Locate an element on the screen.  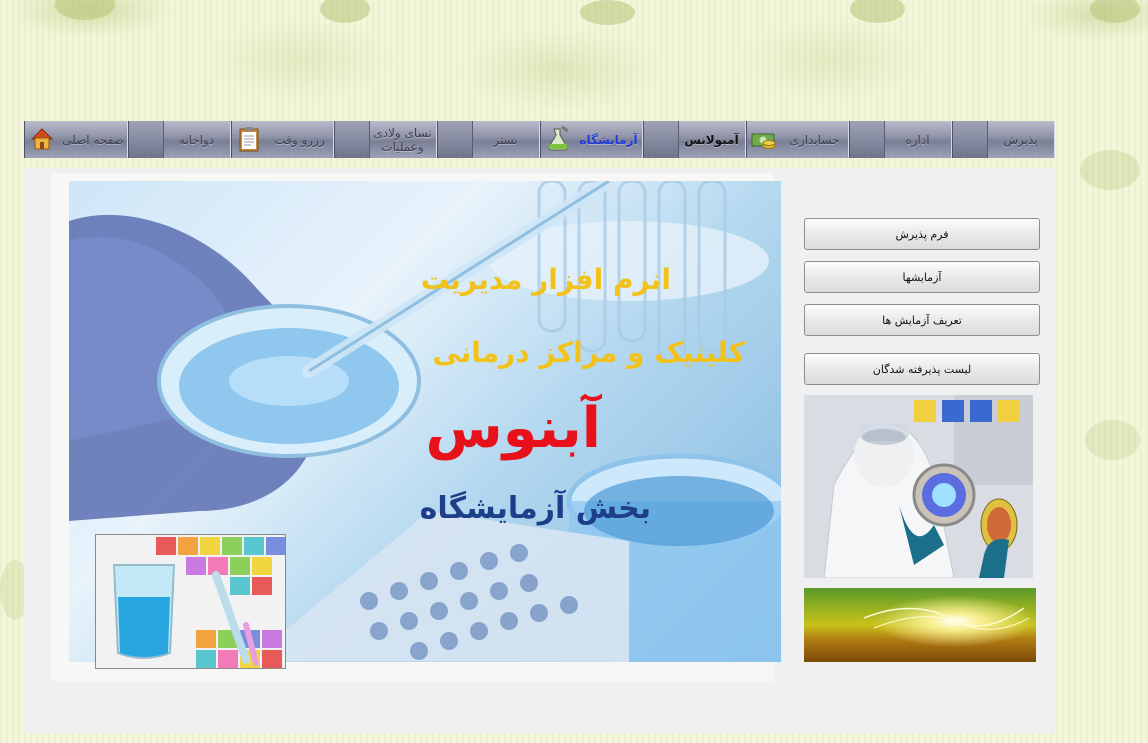
nav-item-label: دواخانه is located at coordinates (196, 139).